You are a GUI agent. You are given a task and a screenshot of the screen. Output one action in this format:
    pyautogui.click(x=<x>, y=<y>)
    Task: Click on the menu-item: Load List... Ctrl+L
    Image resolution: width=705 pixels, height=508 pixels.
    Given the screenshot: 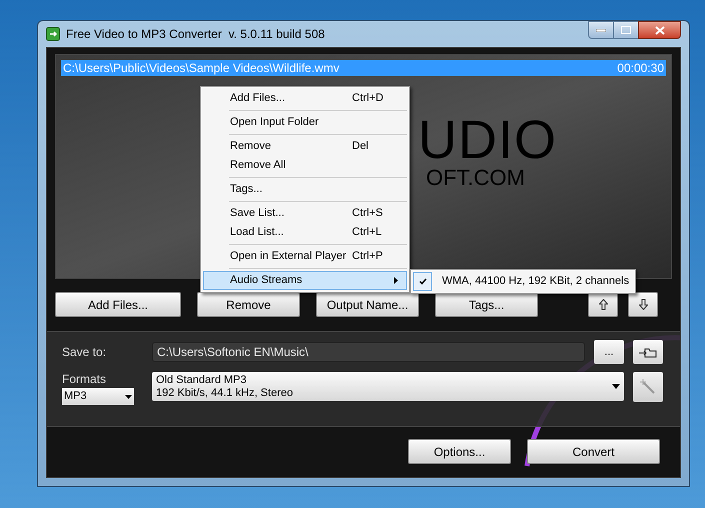 What is the action you would take?
    pyautogui.click(x=305, y=232)
    